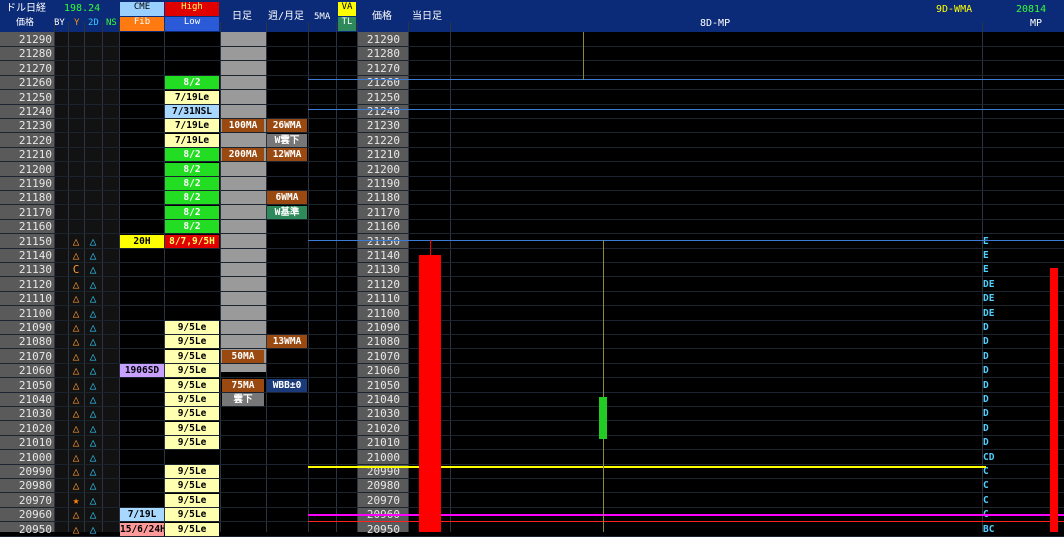  Describe the element at coordinates (35, 342) in the screenshot. I see `price-label: 21080` at that location.